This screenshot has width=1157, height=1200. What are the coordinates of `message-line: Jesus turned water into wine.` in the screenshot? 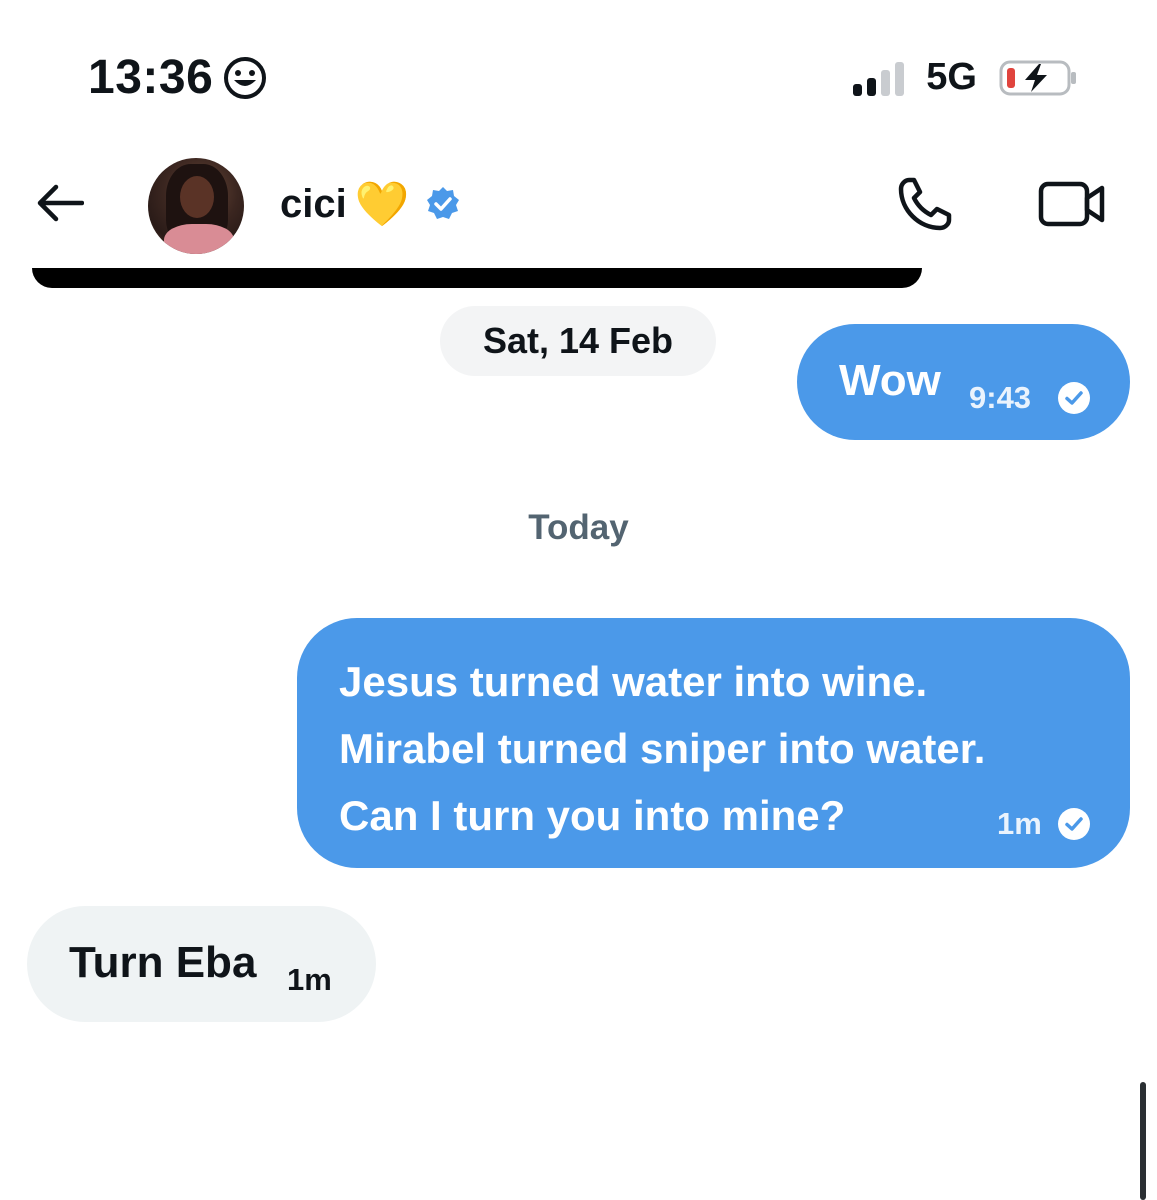 It's located at (633, 681).